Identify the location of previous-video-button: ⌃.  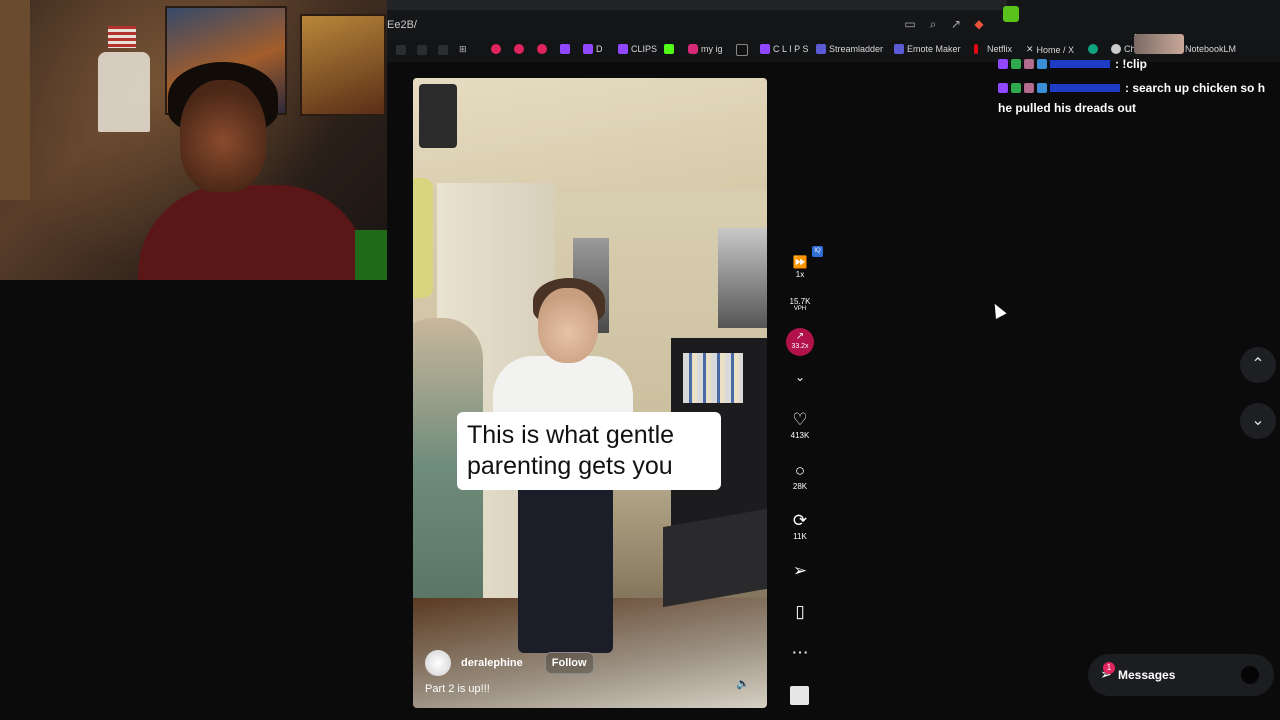
(1258, 365).